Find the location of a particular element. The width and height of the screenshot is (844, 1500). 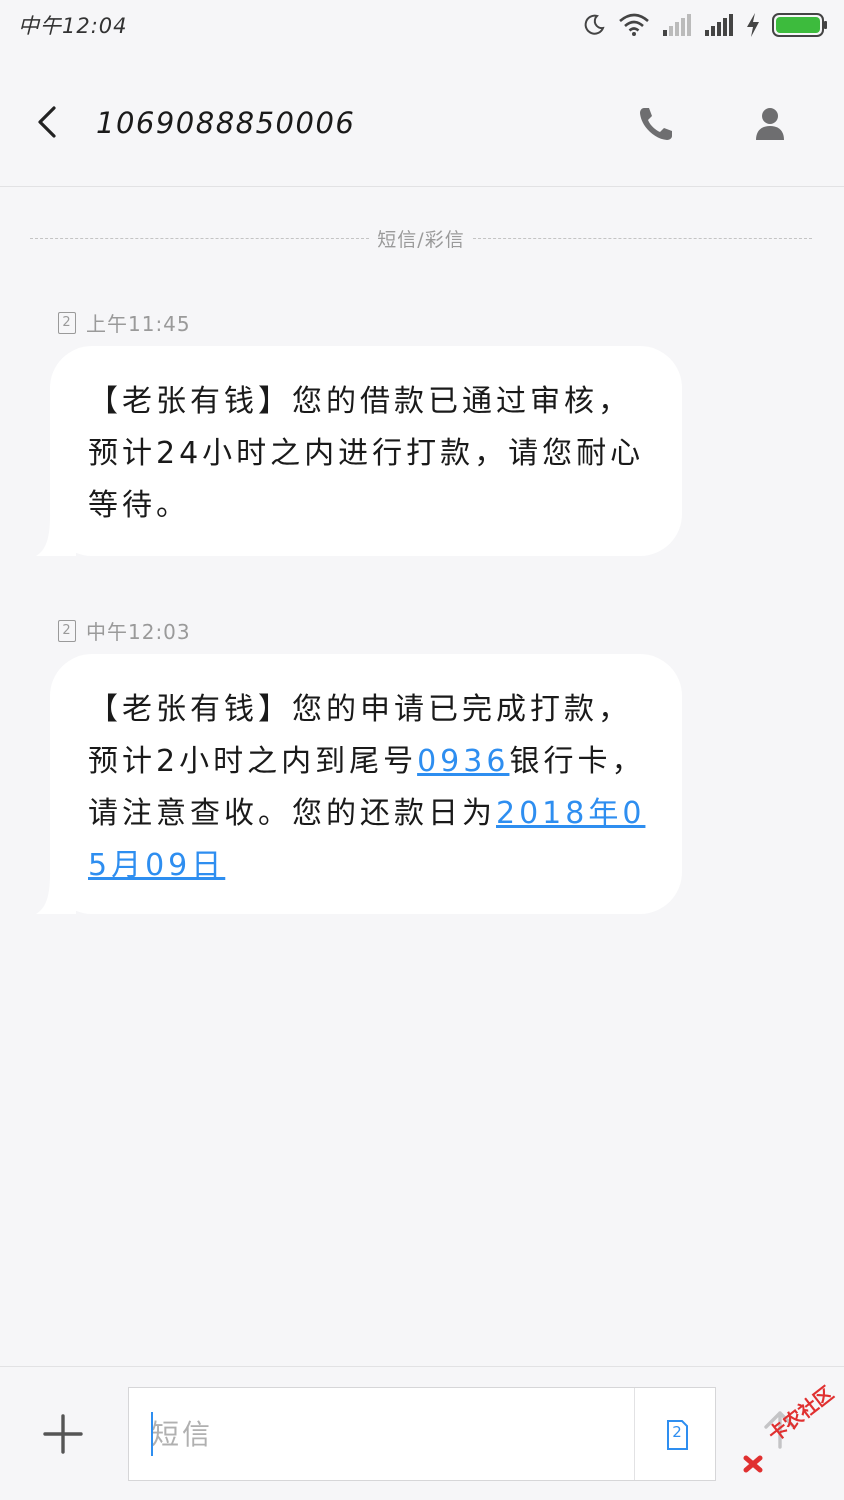

status-icons is located at coordinates (705, 25).